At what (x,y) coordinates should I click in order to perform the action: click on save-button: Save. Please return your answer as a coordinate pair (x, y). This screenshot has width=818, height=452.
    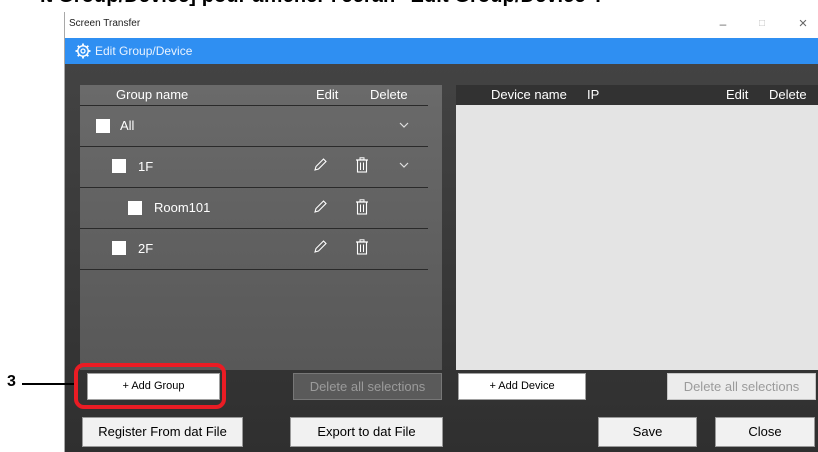
    Looking at the image, I should click on (647, 432).